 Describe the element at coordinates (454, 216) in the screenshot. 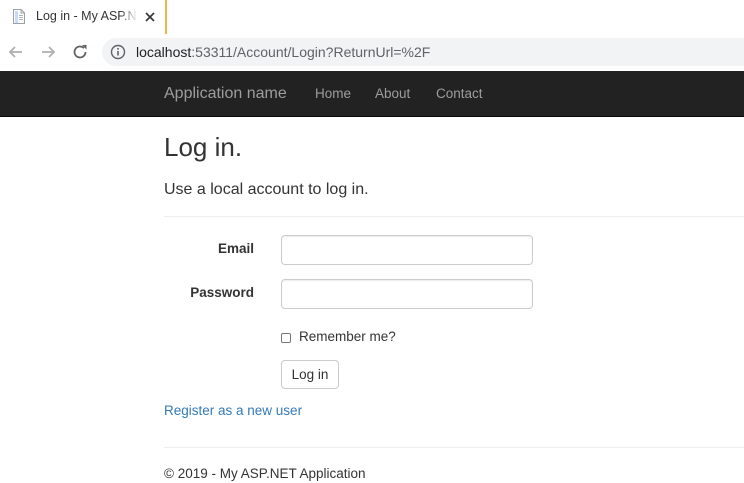

I see `divider` at that location.